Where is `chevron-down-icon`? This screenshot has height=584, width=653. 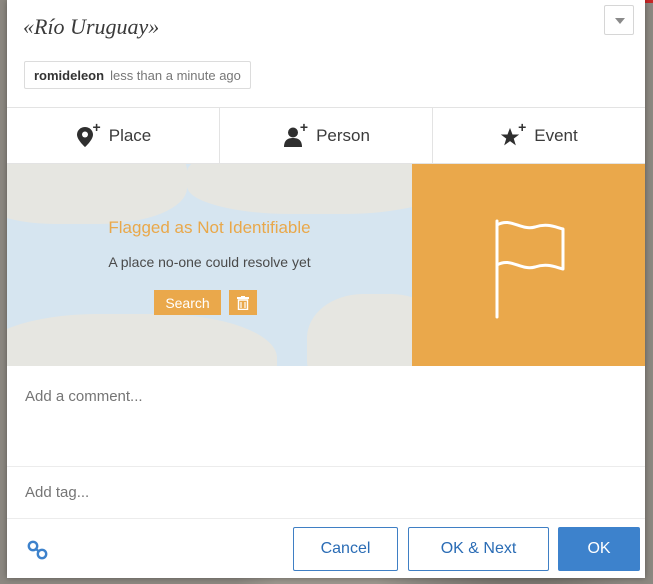 chevron-down-icon is located at coordinates (620, 21).